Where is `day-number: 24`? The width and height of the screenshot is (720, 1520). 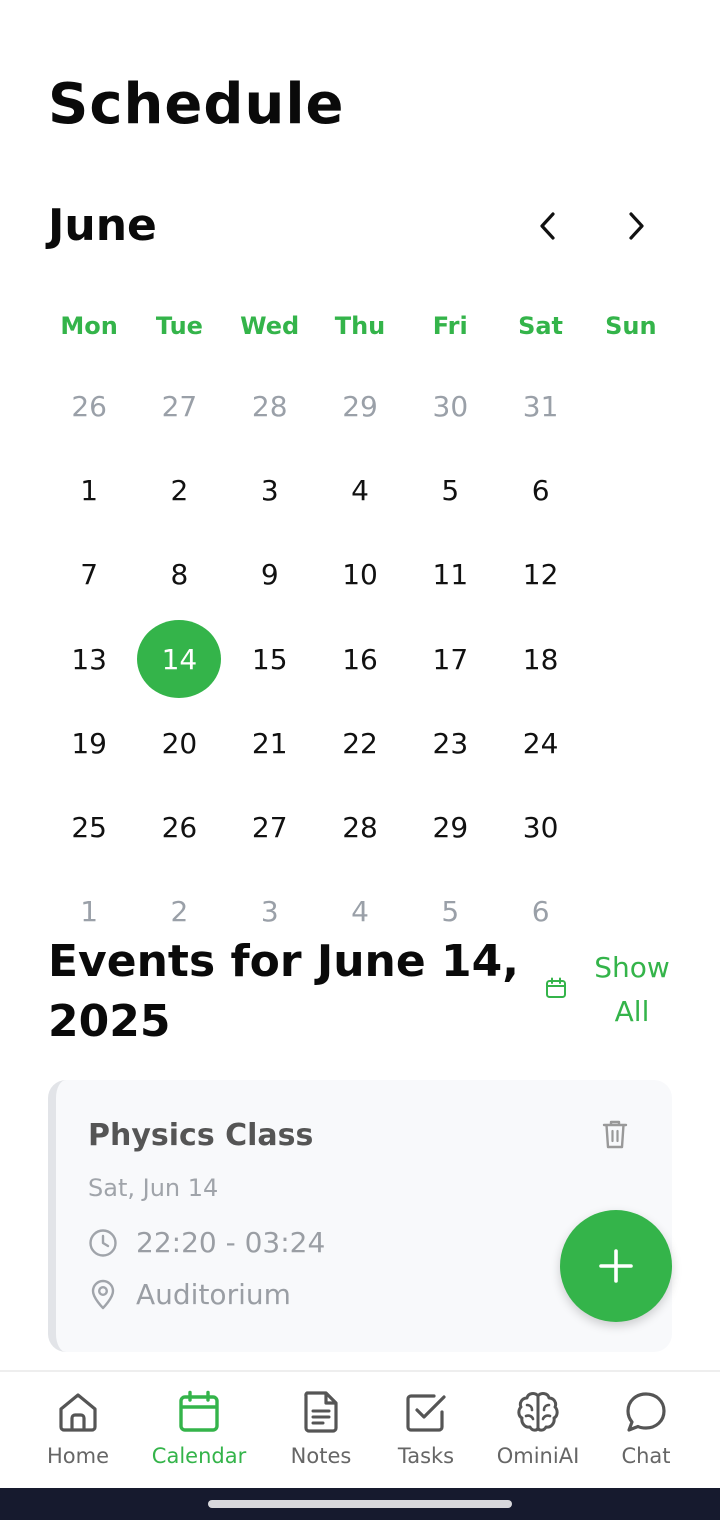 day-number: 24 is located at coordinates (540, 743).